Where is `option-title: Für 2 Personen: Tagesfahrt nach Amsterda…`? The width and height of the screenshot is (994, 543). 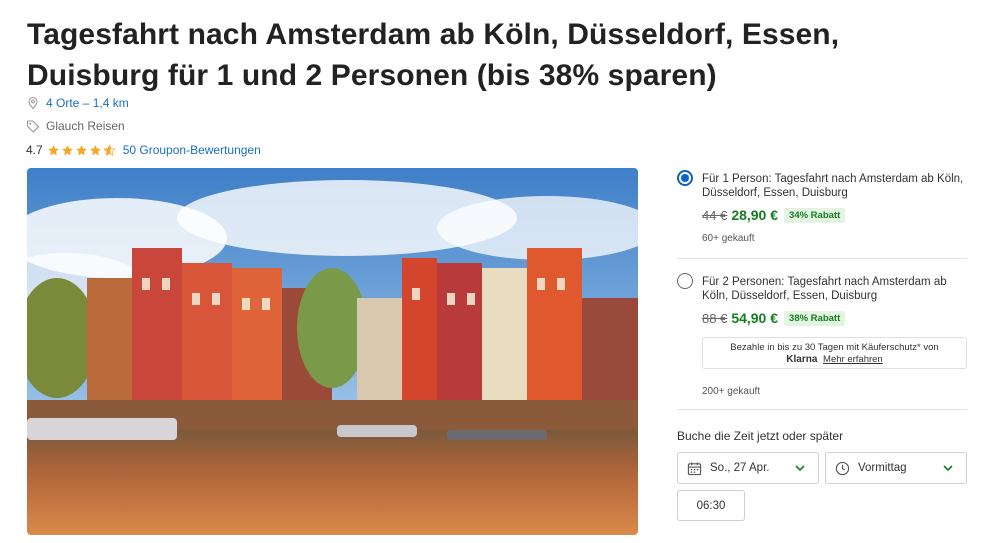 option-title: Für 2 Personen: Tagesfahrt nach Amsterda… is located at coordinates (824, 289).